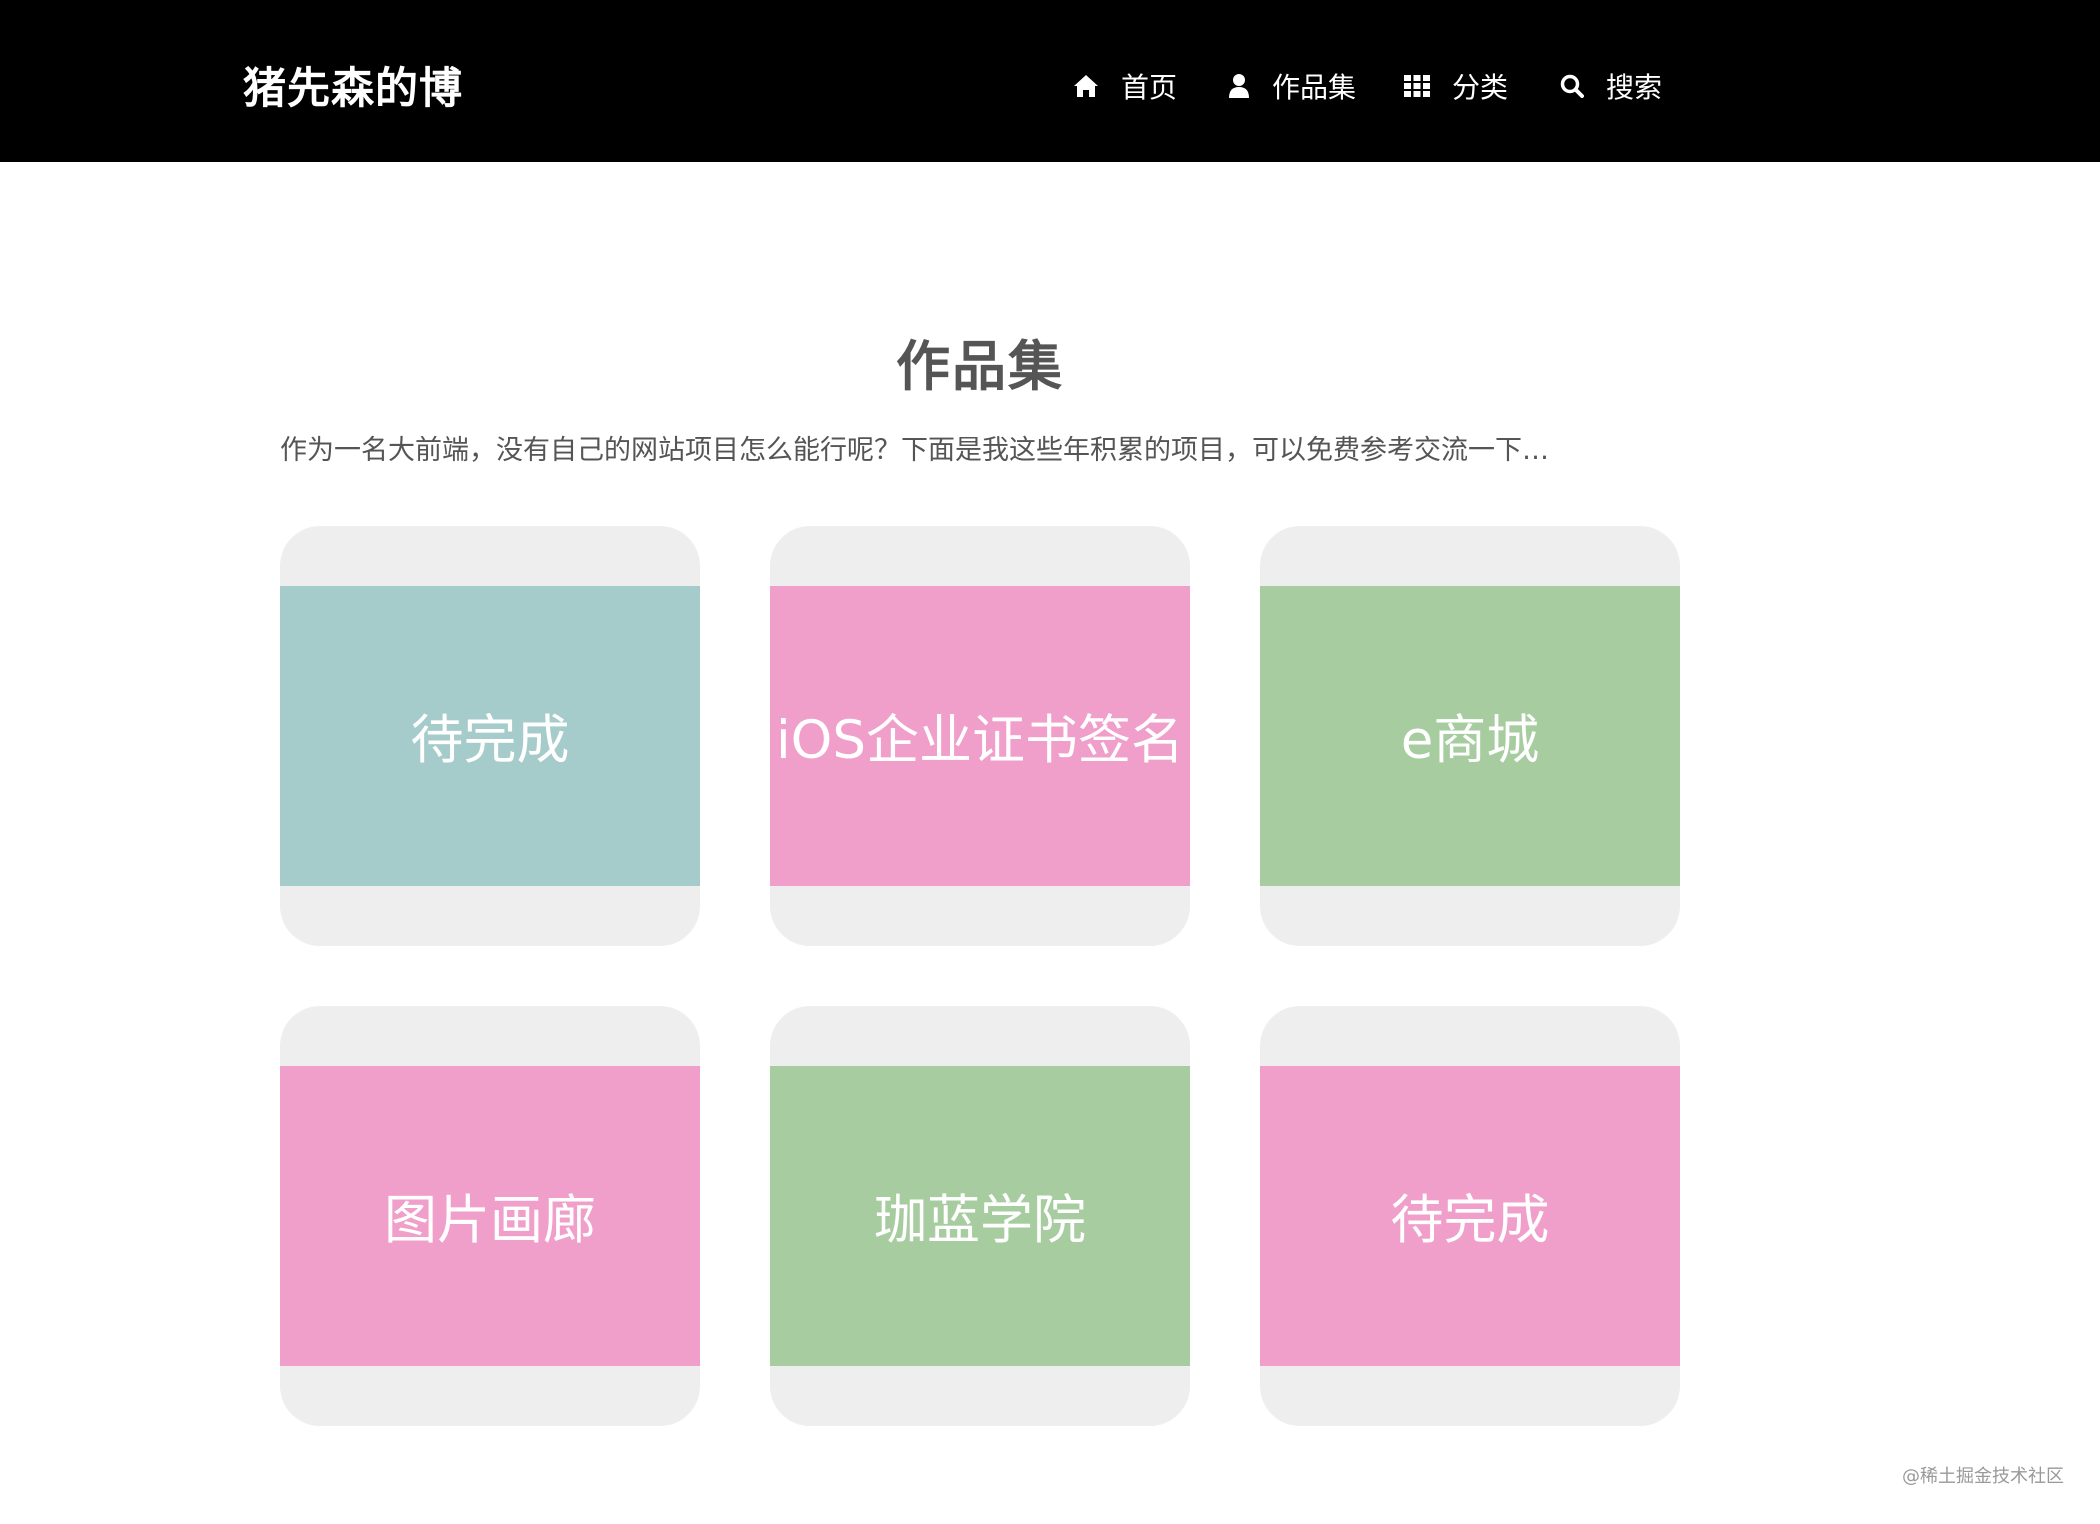 The height and width of the screenshot is (1524, 2100). What do you see at coordinates (1470, 740) in the screenshot?
I see `project-card-title: e商城` at bounding box center [1470, 740].